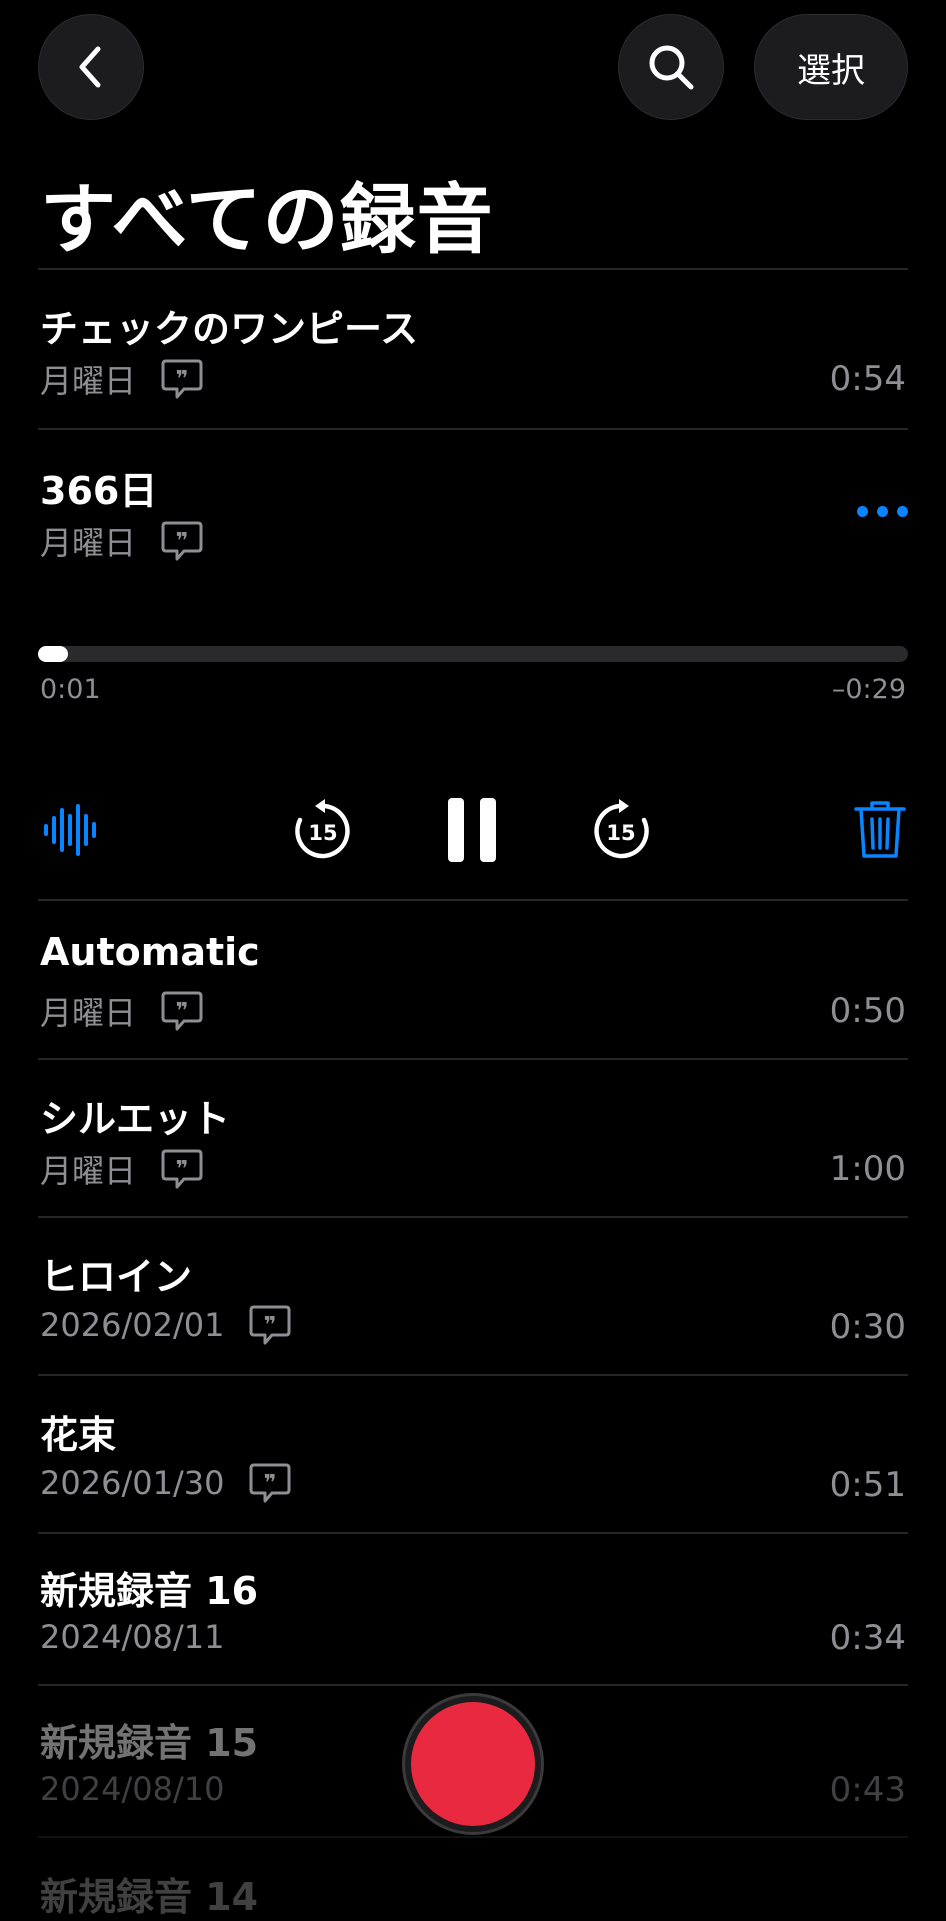 Image resolution: width=946 pixels, height=1921 pixels. Describe the element at coordinates (867, 1790) in the screenshot. I see `recording-duration: 0:43` at that location.